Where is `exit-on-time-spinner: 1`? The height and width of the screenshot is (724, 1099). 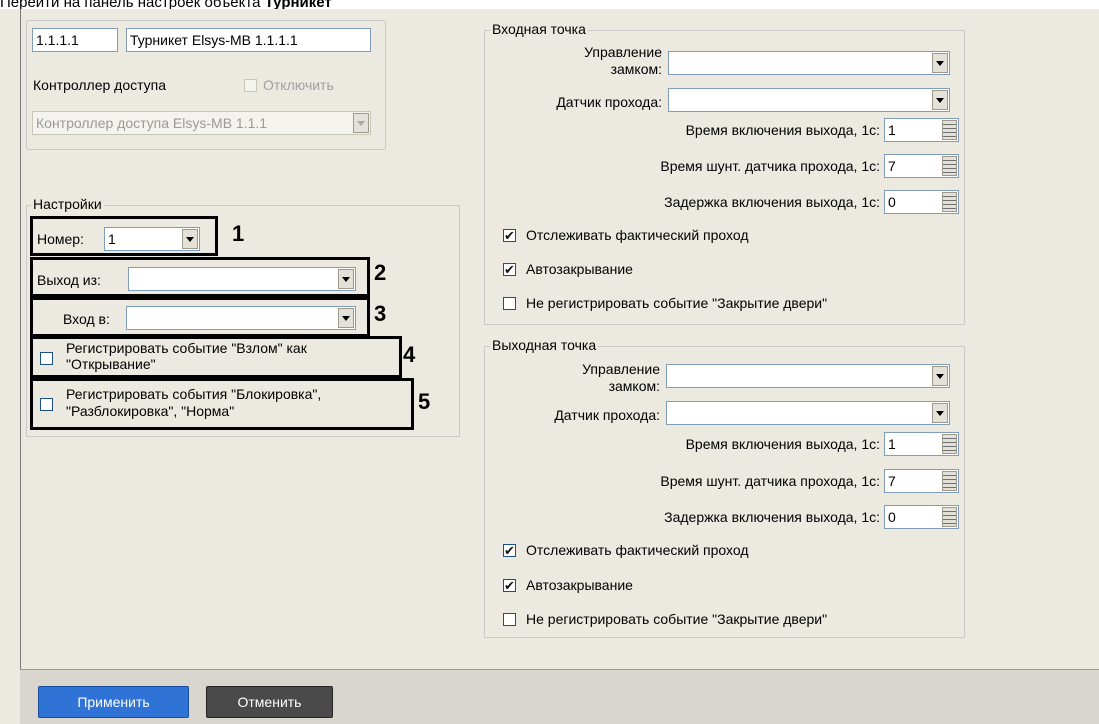
exit-on-time-spinner: 1 is located at coordinates (921, 444).